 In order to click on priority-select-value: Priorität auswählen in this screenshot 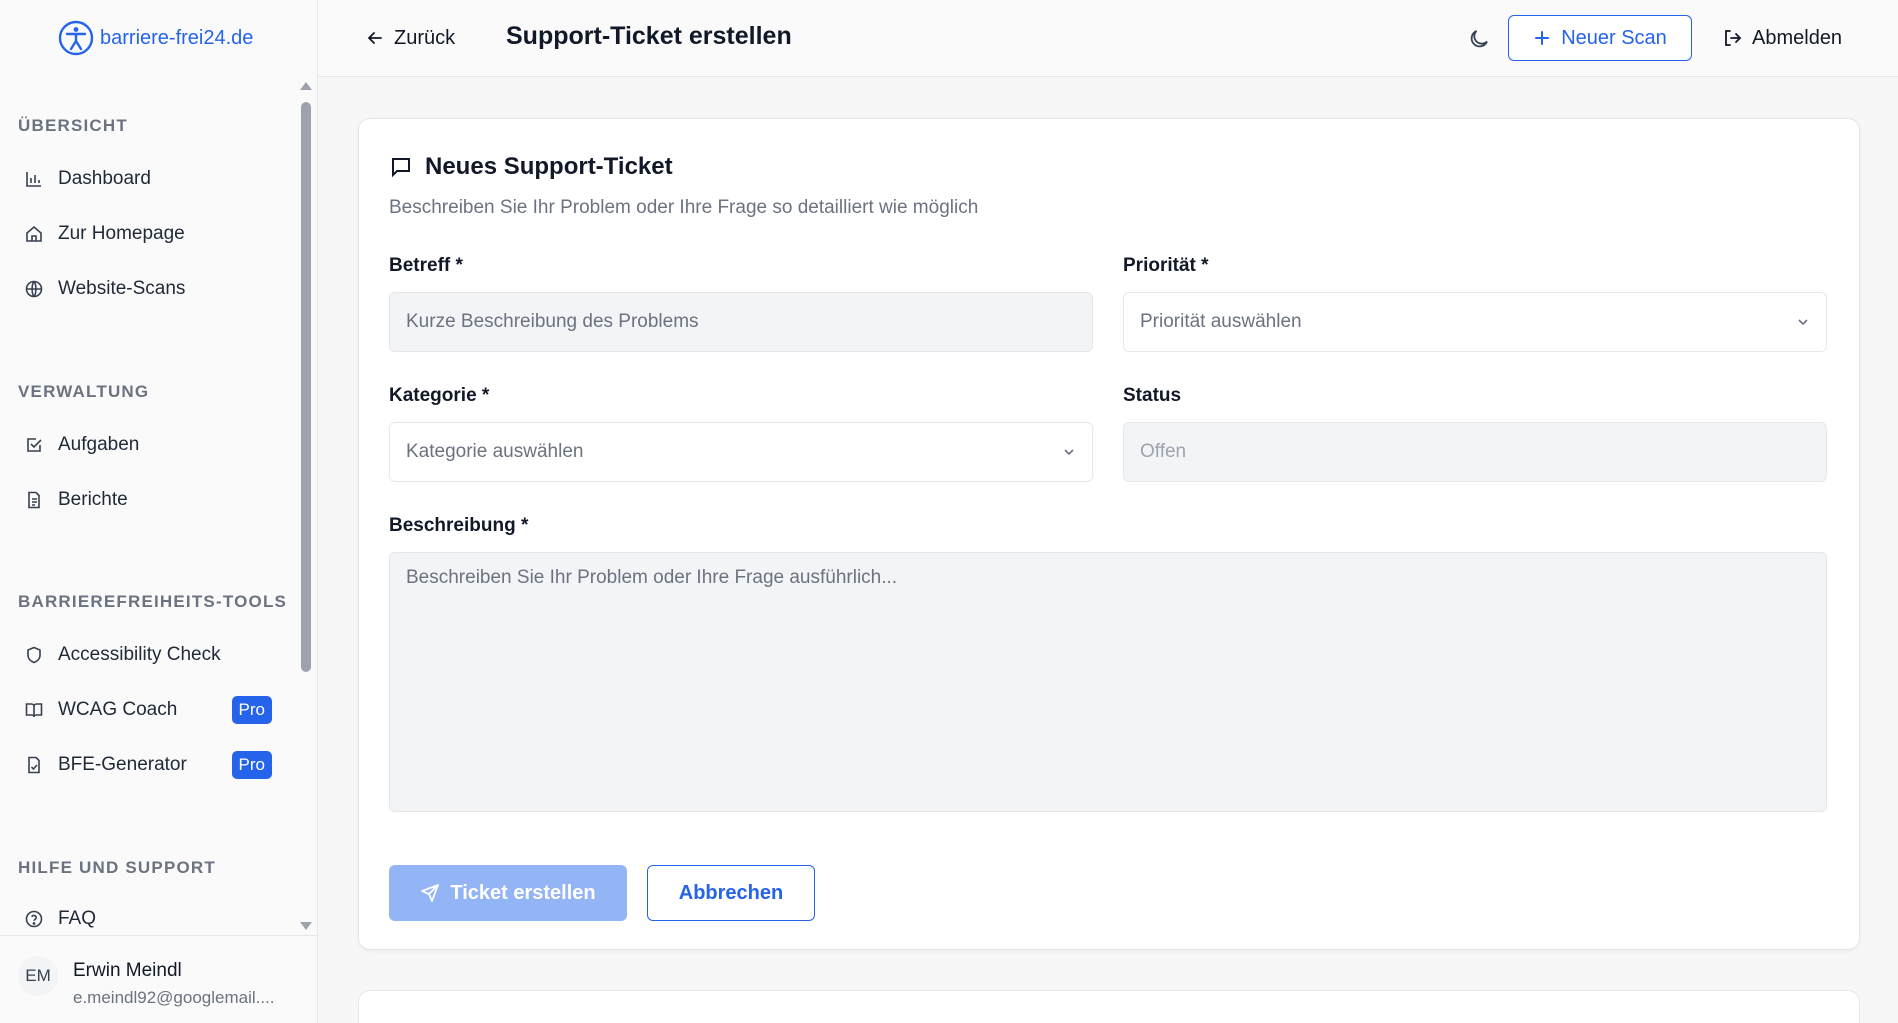, I will do `click(1221, 321)`.